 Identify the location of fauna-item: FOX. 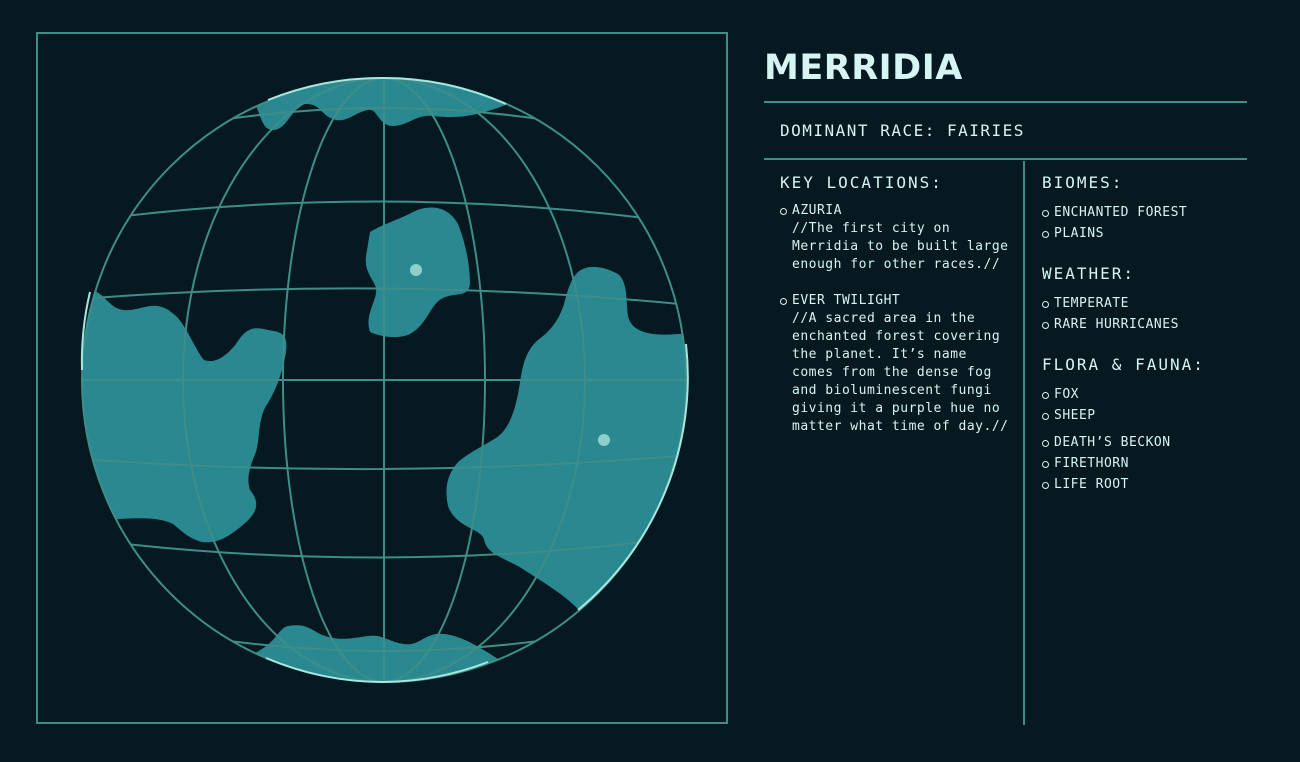
(1152, 394).